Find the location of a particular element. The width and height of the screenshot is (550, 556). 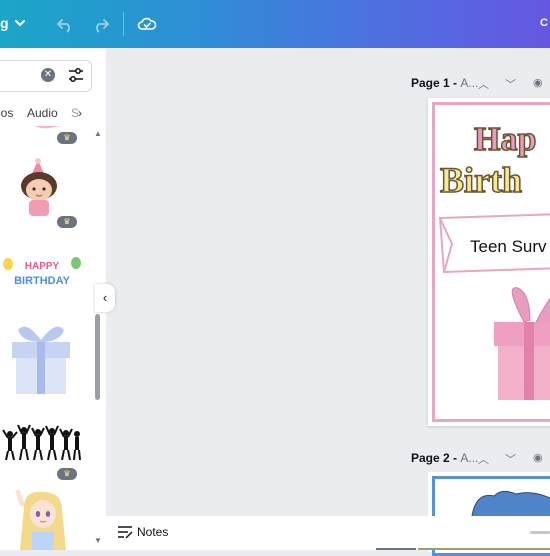

party-girl-sticker is located at coordinates (40, 187).